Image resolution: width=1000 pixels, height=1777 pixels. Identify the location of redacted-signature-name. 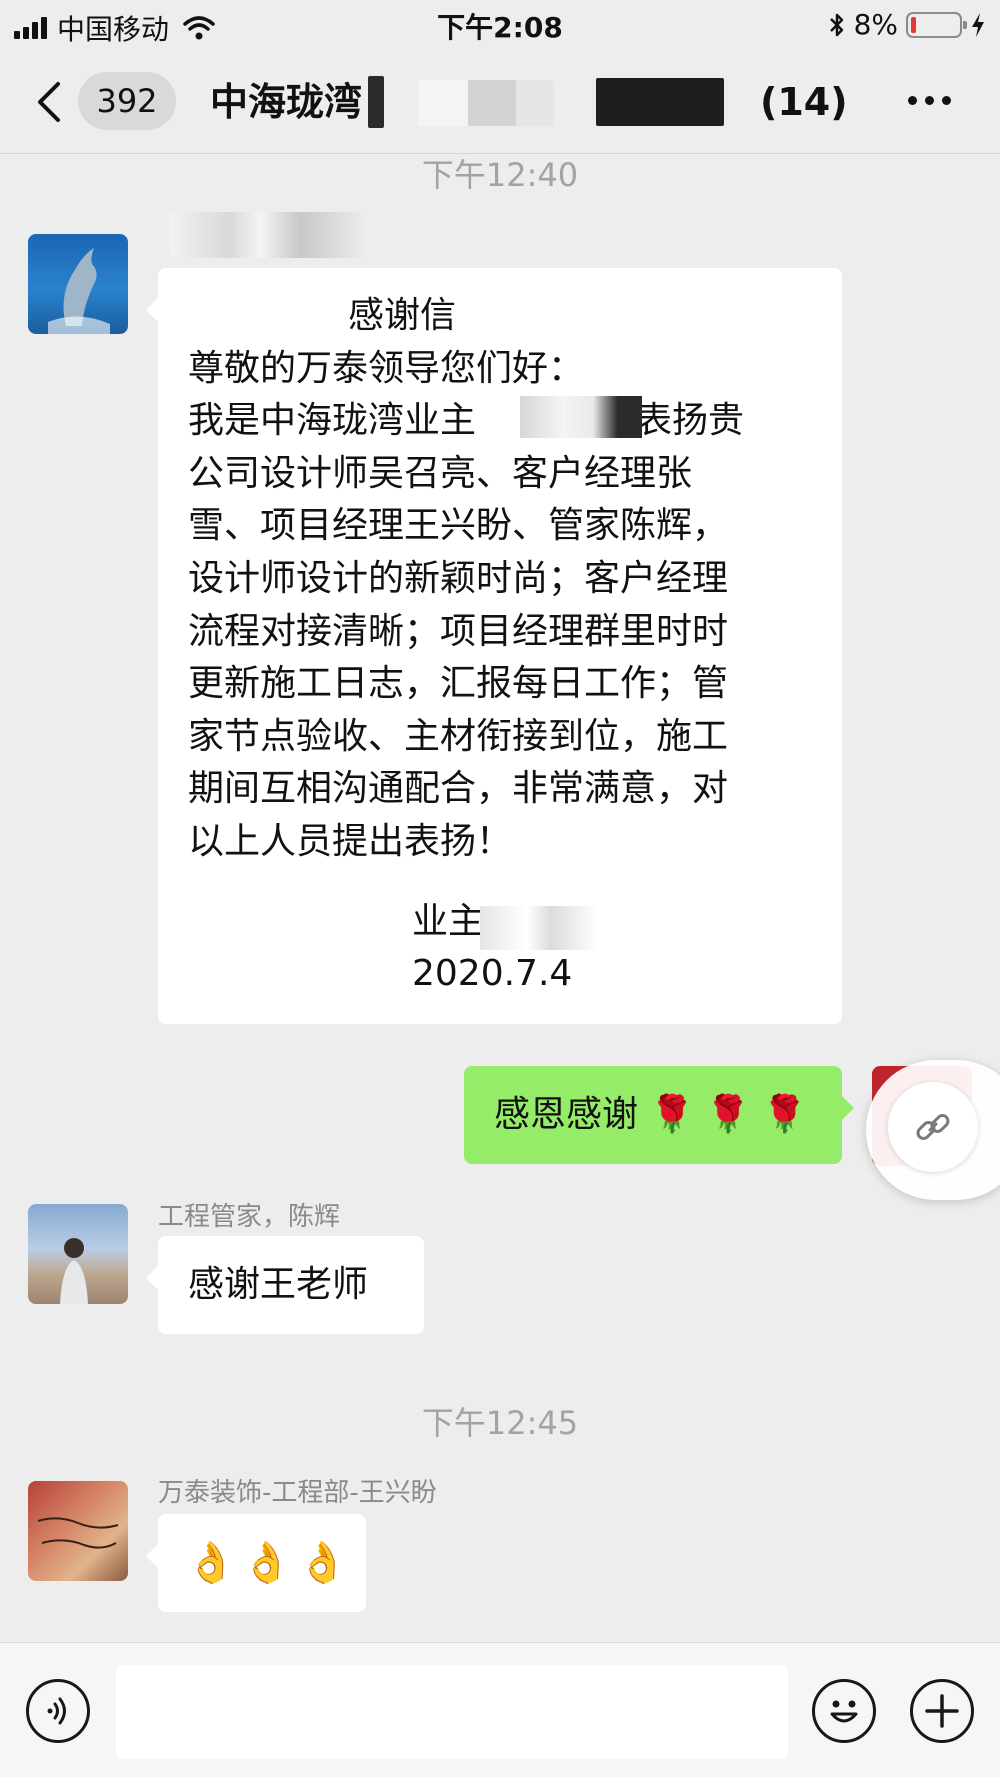
(539, 928).